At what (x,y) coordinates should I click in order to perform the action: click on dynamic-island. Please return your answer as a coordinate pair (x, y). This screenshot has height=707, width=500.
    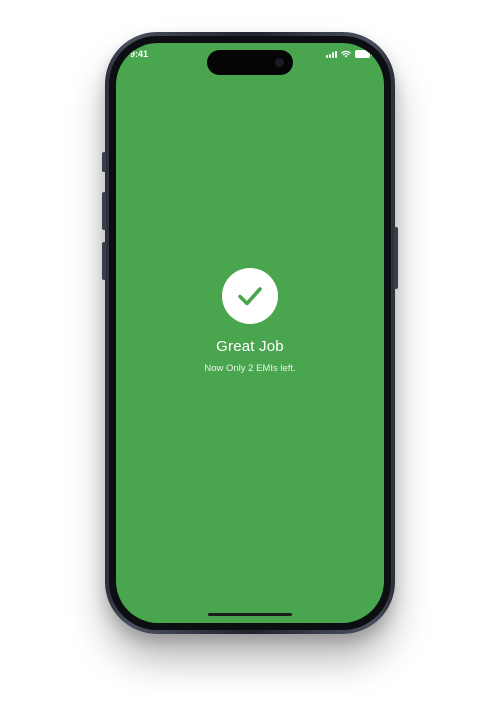
    Looking at the image, I should click on (250, 62).